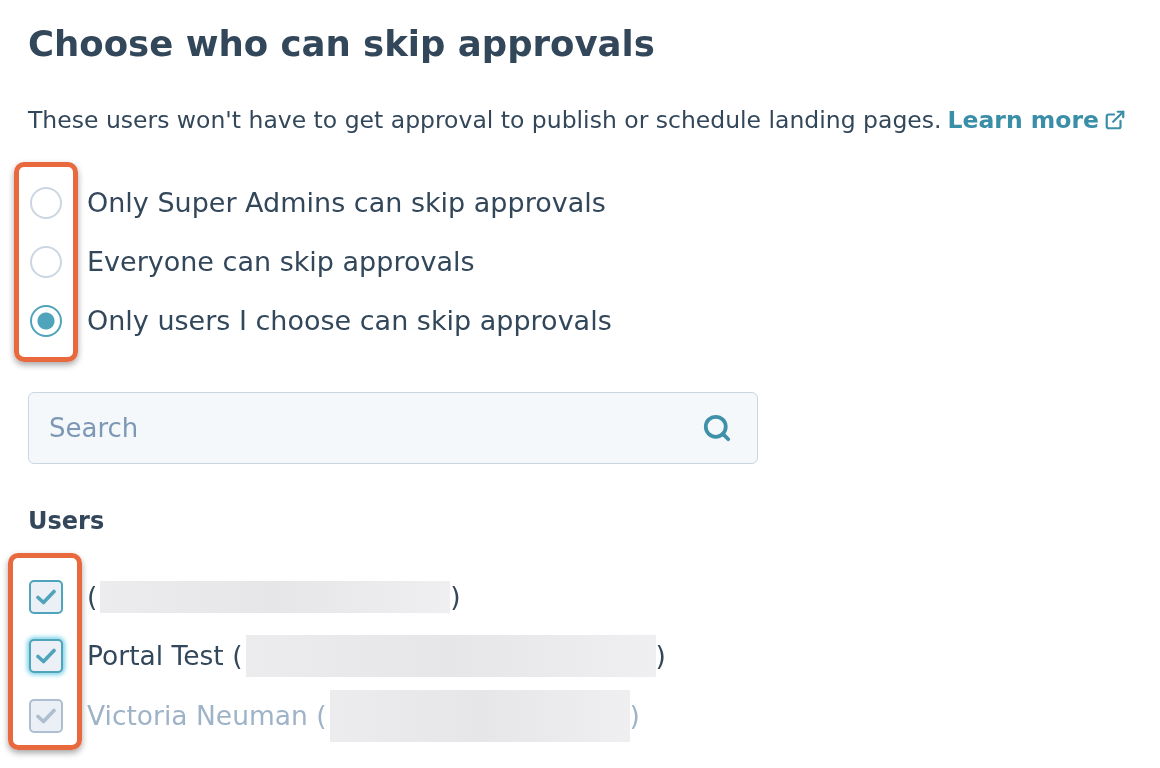 The width and height of the screenshot is (1160, 768). I want to click on search-field: Search, so click(393, 428).